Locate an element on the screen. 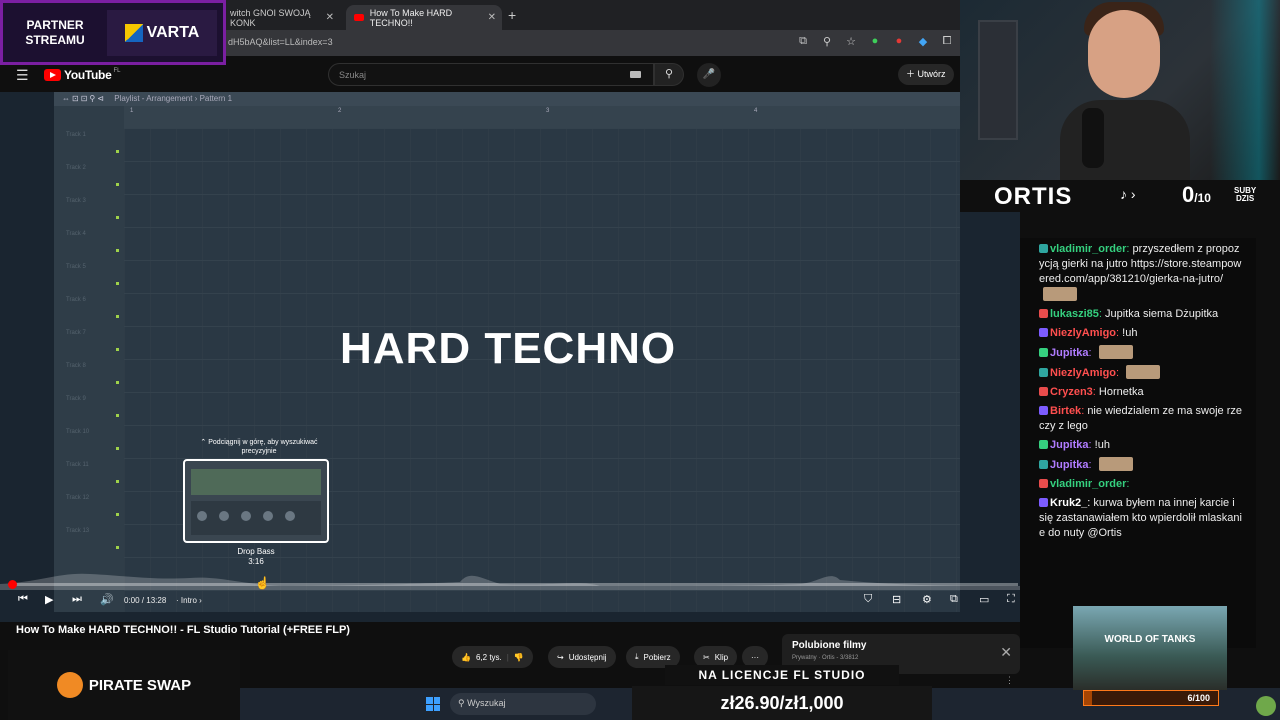 The image size is (1280, 720). heatmap is located at coordinates (510, 581).